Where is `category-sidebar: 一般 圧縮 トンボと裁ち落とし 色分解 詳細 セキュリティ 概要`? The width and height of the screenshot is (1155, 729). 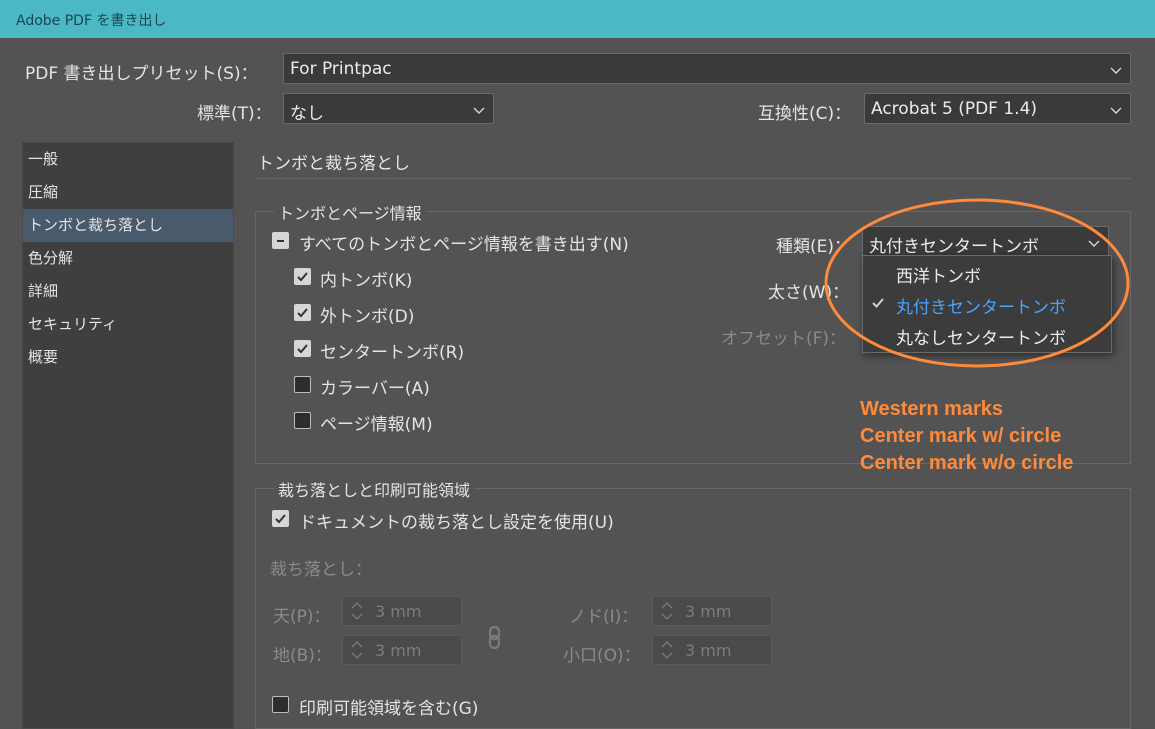 category-sidebar: 一般 圧縮 トンボと裁ち落とし 色分解 詳細 セキュリティ 概要 is located at coordinates (128, 435).